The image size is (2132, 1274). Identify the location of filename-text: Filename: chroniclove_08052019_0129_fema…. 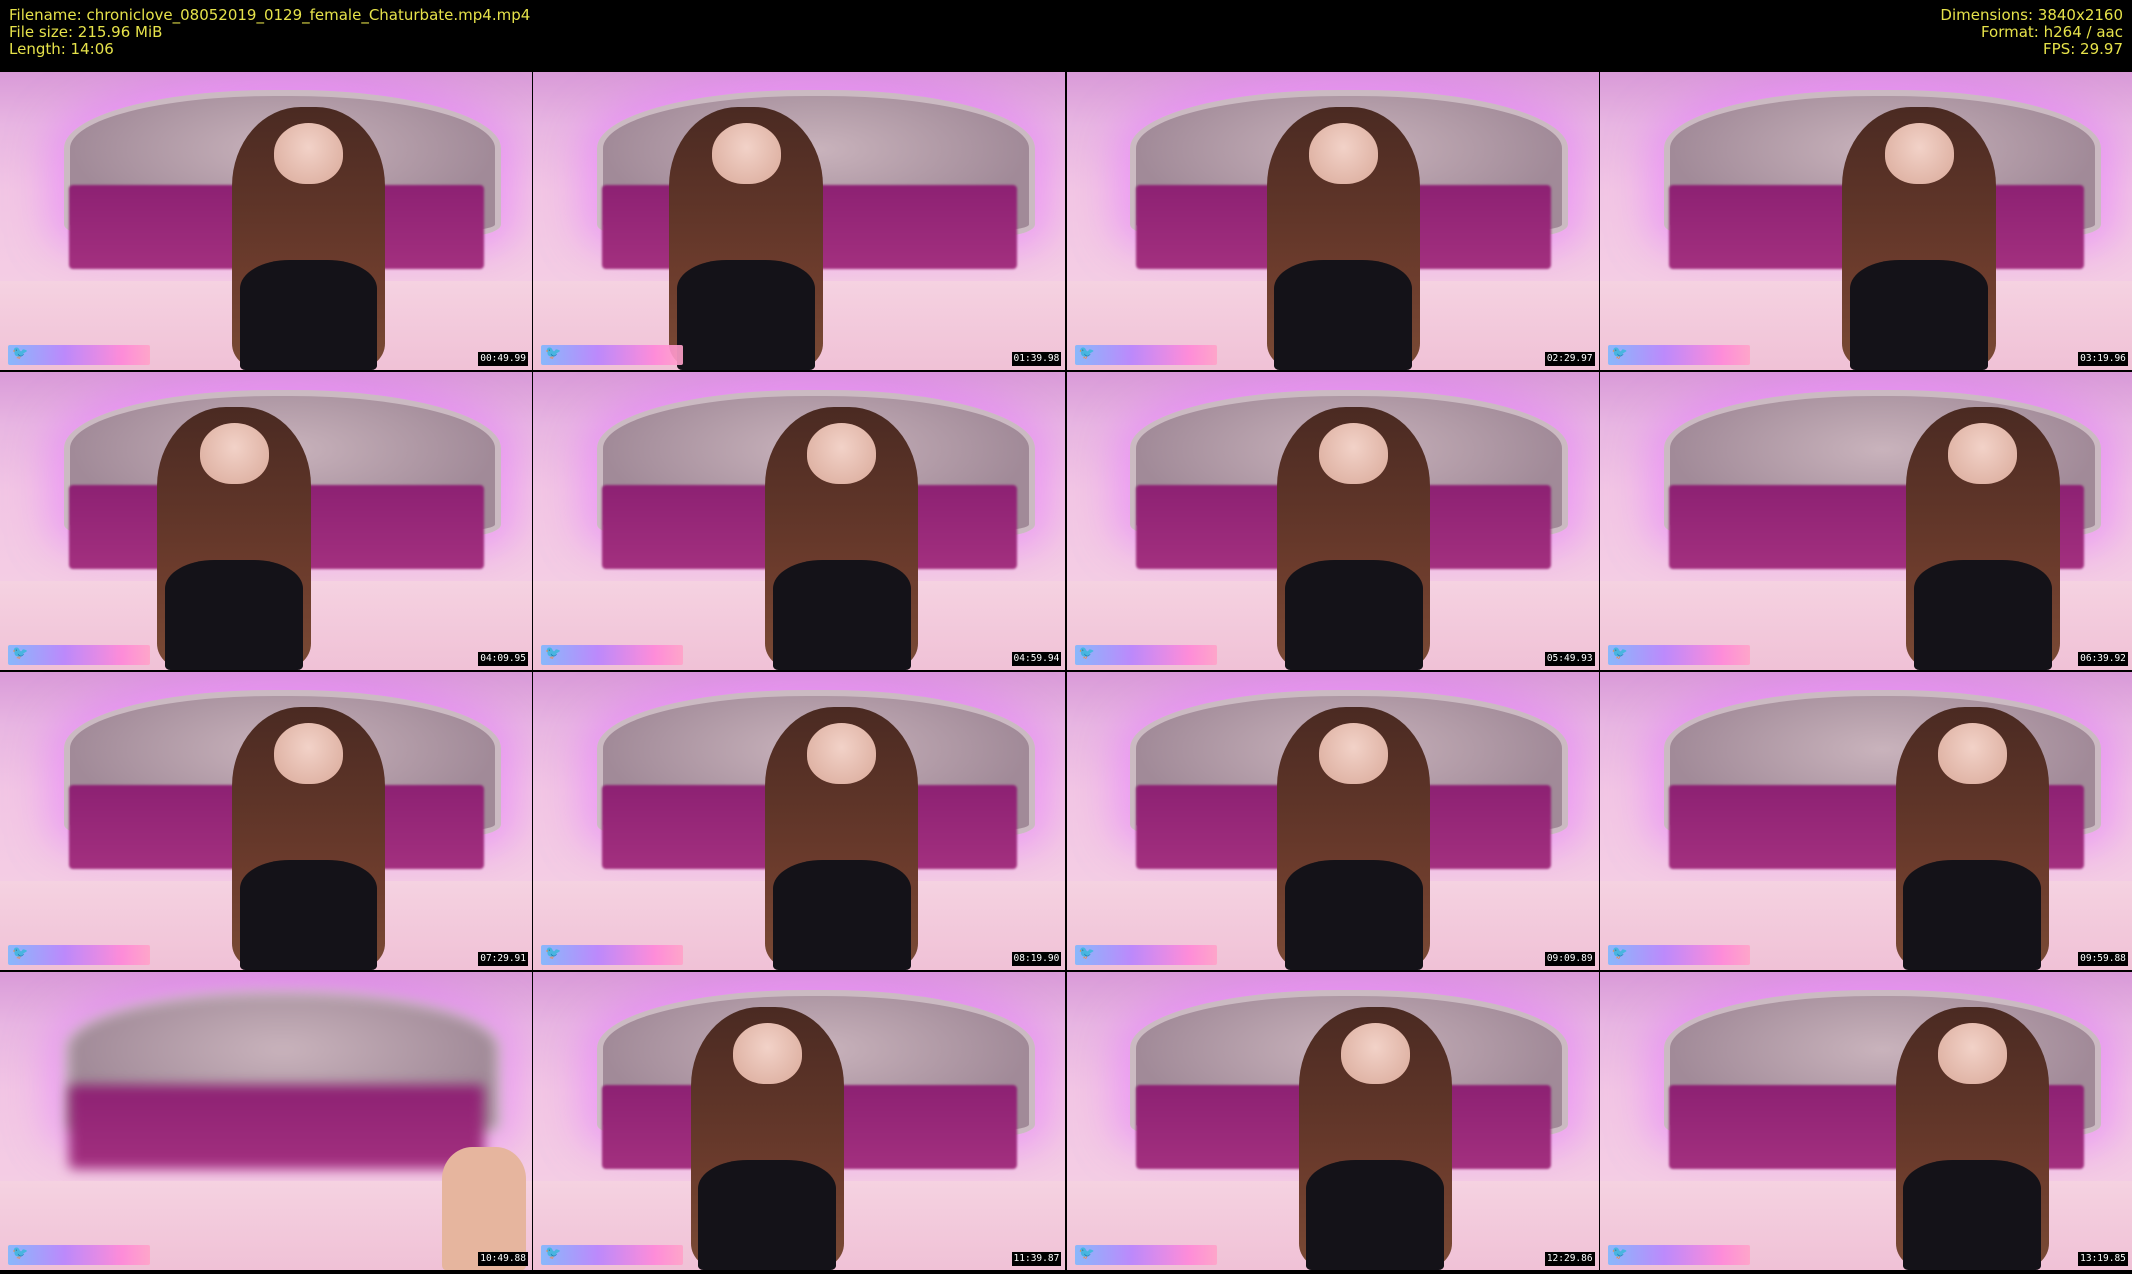
(270, 15).